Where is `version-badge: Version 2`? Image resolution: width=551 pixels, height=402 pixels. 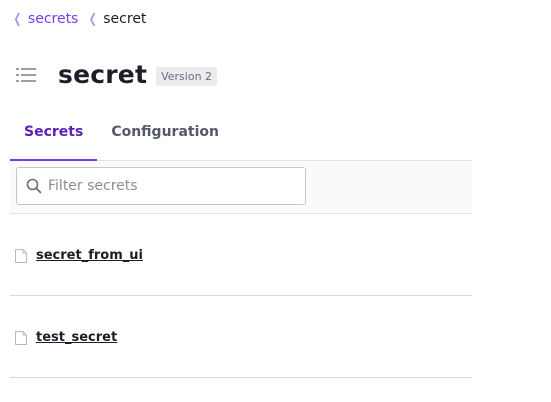
version-badge: Version 2 is located at coordinates (187, 76).